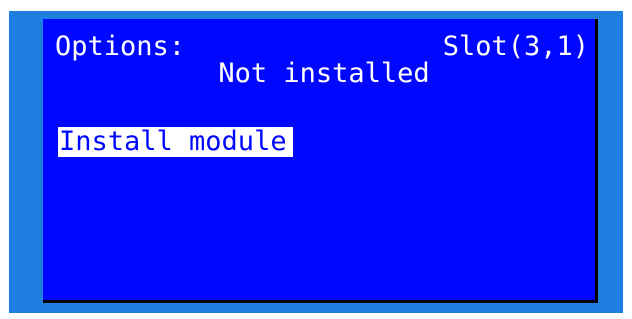 This screenshot has width=632, height=319. What do you see at coordinates (120, 46) in the screenshot?
I see `options-title: Options:` at bounding box center [120, 46].